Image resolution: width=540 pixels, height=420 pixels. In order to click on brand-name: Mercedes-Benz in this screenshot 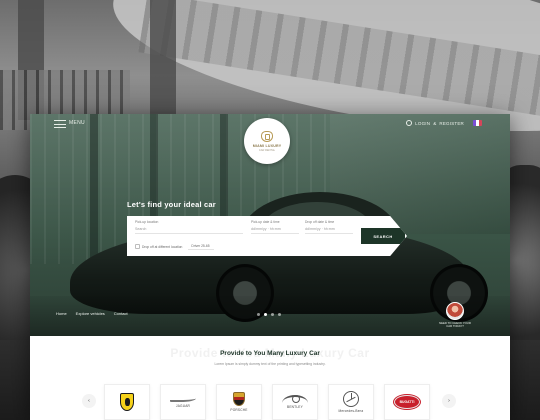, I will do `click(351, 411)`.